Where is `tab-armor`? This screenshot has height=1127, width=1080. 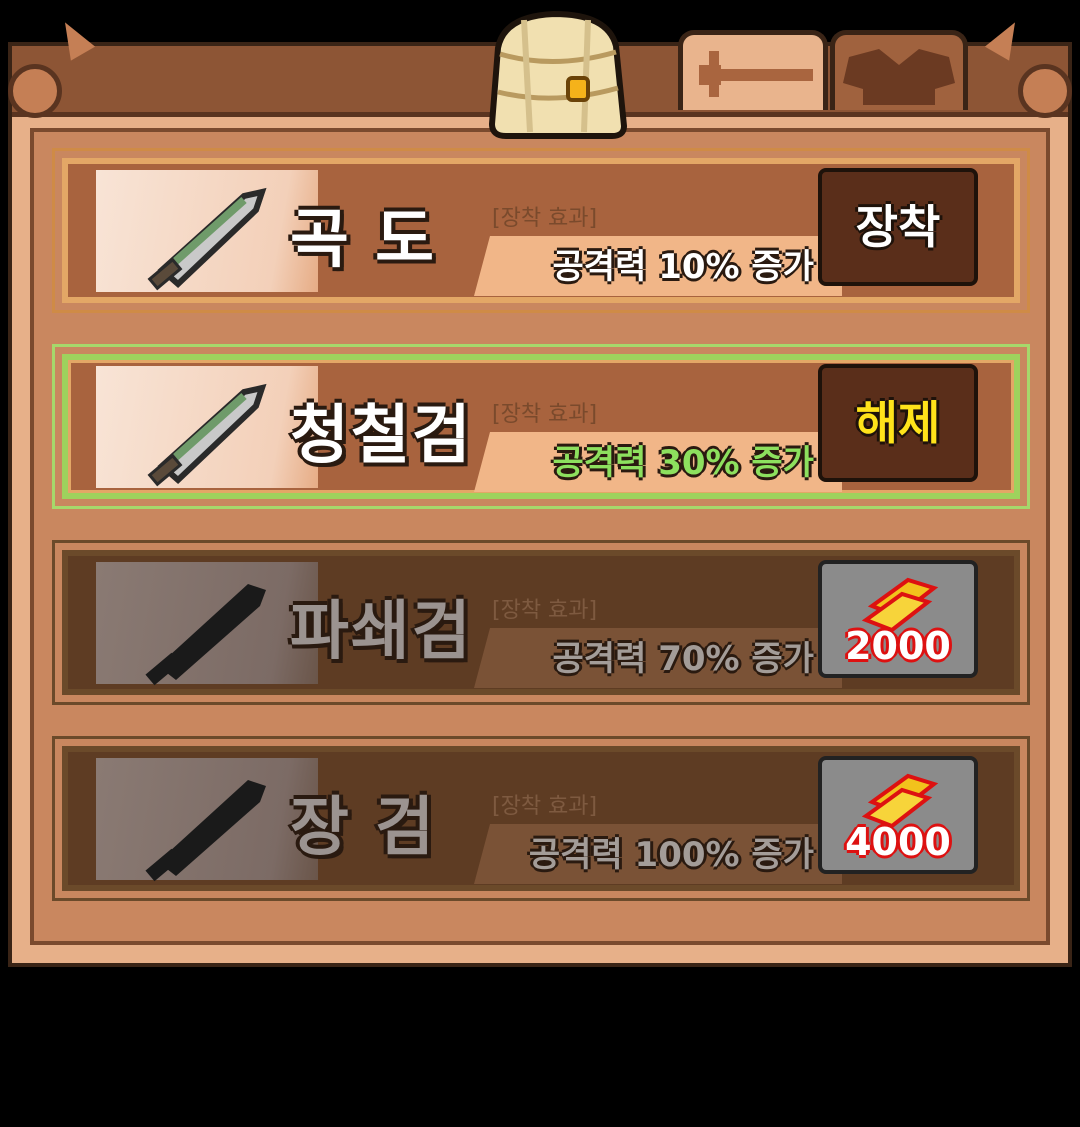 tab-armor is located at coordinates (899, 70).